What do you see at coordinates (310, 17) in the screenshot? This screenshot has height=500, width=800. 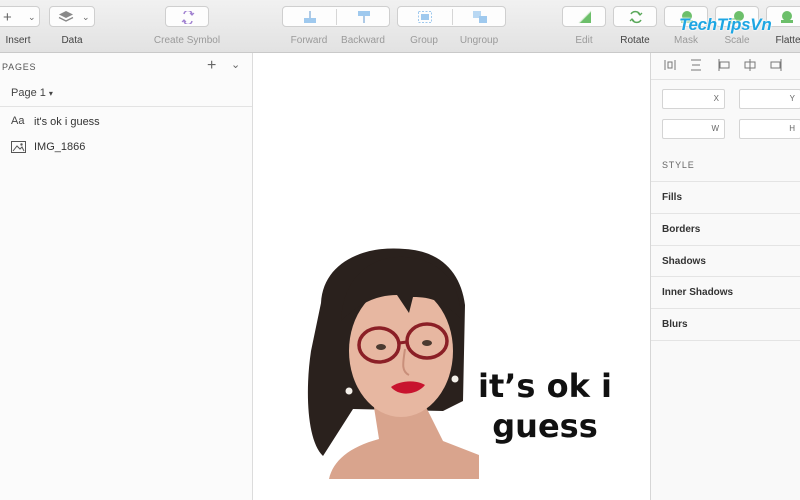 I see `bring-forward-icon` at bounding box center [310, 17].